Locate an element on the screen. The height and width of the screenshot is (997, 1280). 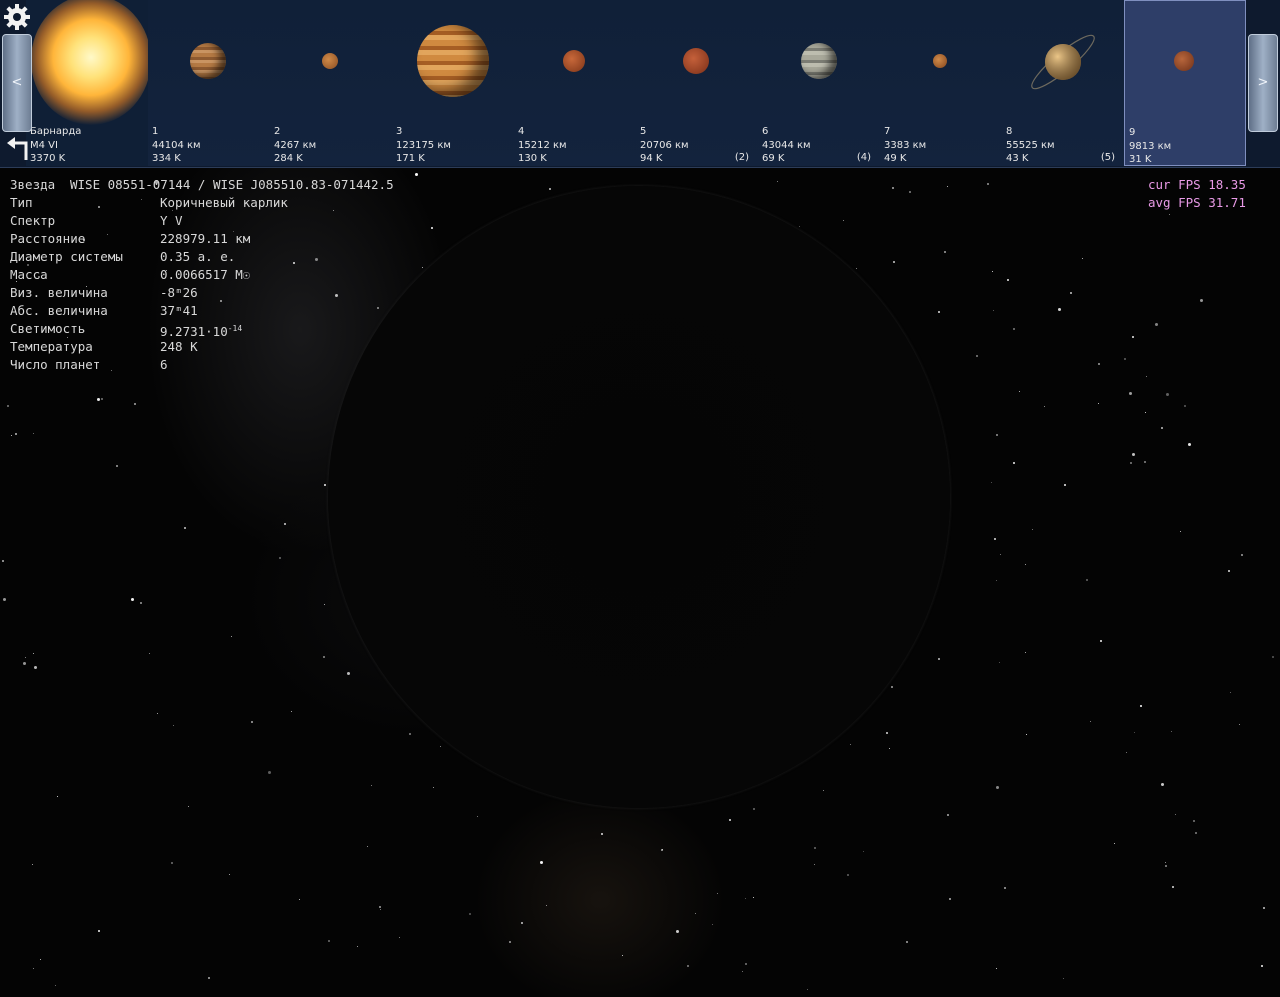
body-card-8: 8 55525 км 43 K (5) is located at coordinates (1063, 83).